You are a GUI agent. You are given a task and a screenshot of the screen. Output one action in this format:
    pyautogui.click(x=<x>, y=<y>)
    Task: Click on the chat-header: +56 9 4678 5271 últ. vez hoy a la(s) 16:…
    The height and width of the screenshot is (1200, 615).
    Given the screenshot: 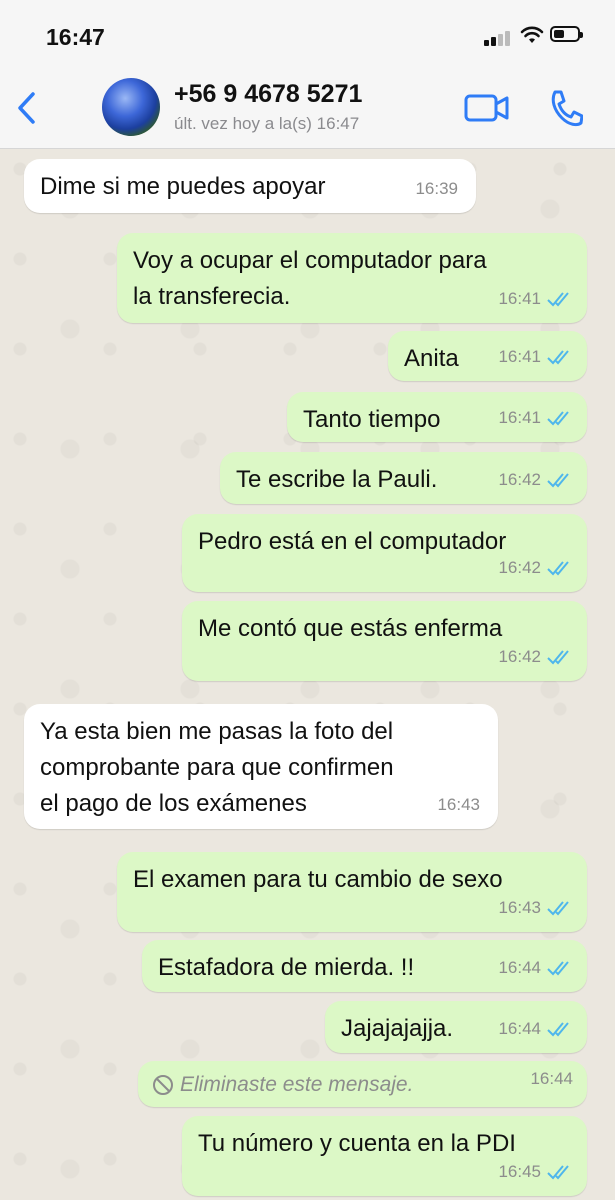 What is the action you would take?
    pyautogui.click(x=307, y=109)
    